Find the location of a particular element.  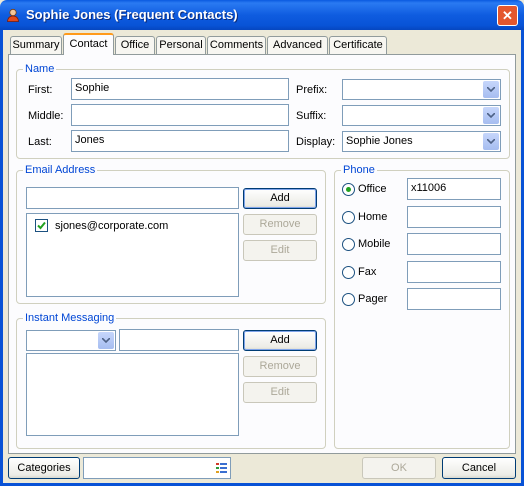

name-legend: Name is located at coordinates (40, 69).